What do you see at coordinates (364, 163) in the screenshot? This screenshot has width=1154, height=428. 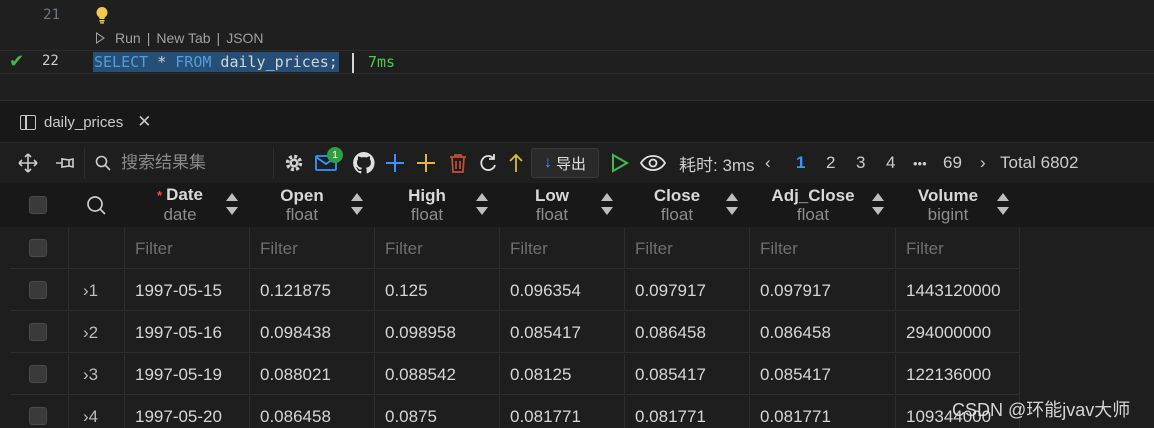 I see `github-icon` at bounding box center [364, 163].